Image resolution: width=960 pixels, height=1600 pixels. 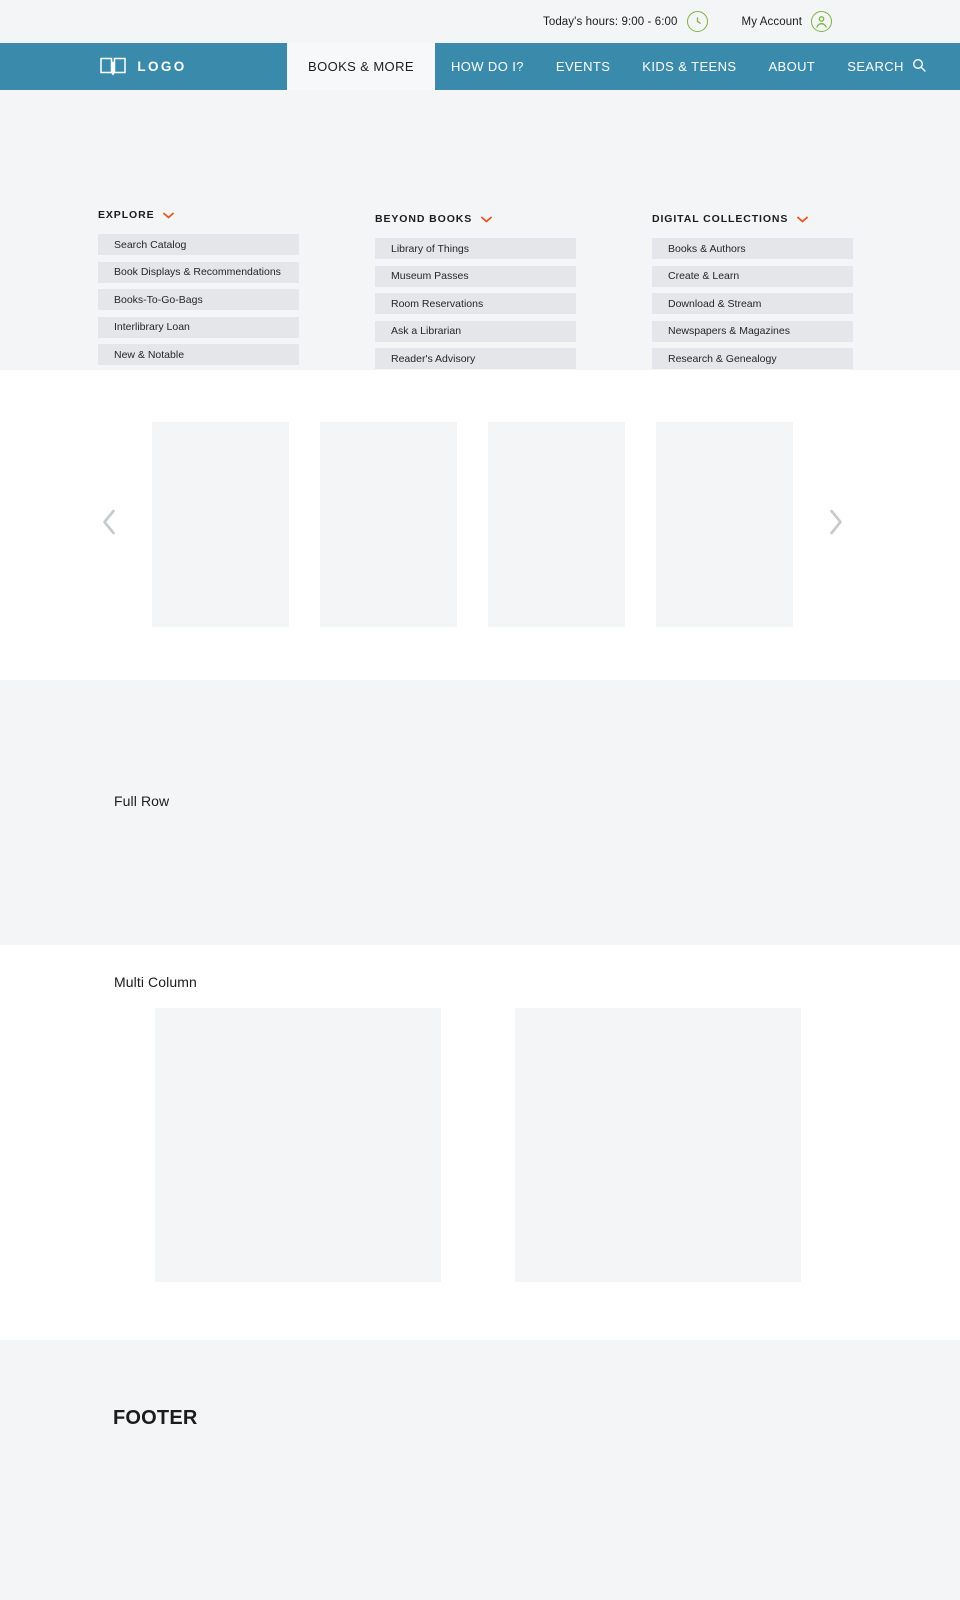 I want to click on my-account-label: My Account, so click(x=771, y=21).